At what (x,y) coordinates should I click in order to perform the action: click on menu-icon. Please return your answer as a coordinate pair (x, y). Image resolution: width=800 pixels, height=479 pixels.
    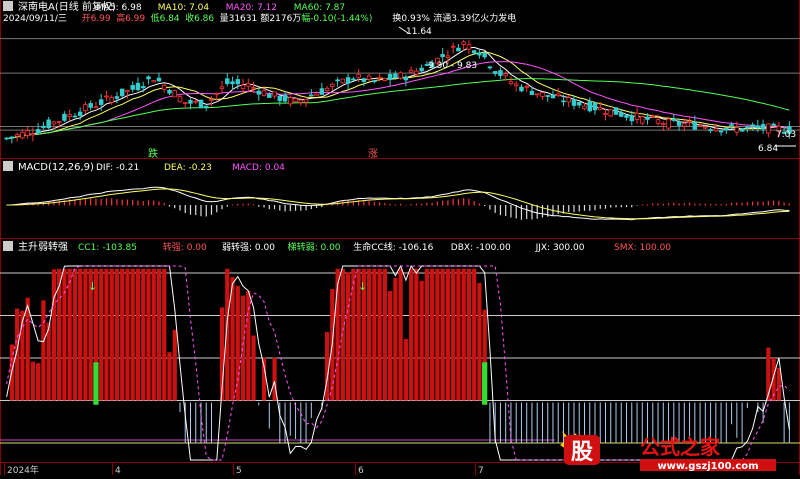
    Looking at the image, I should click on (8, 6).